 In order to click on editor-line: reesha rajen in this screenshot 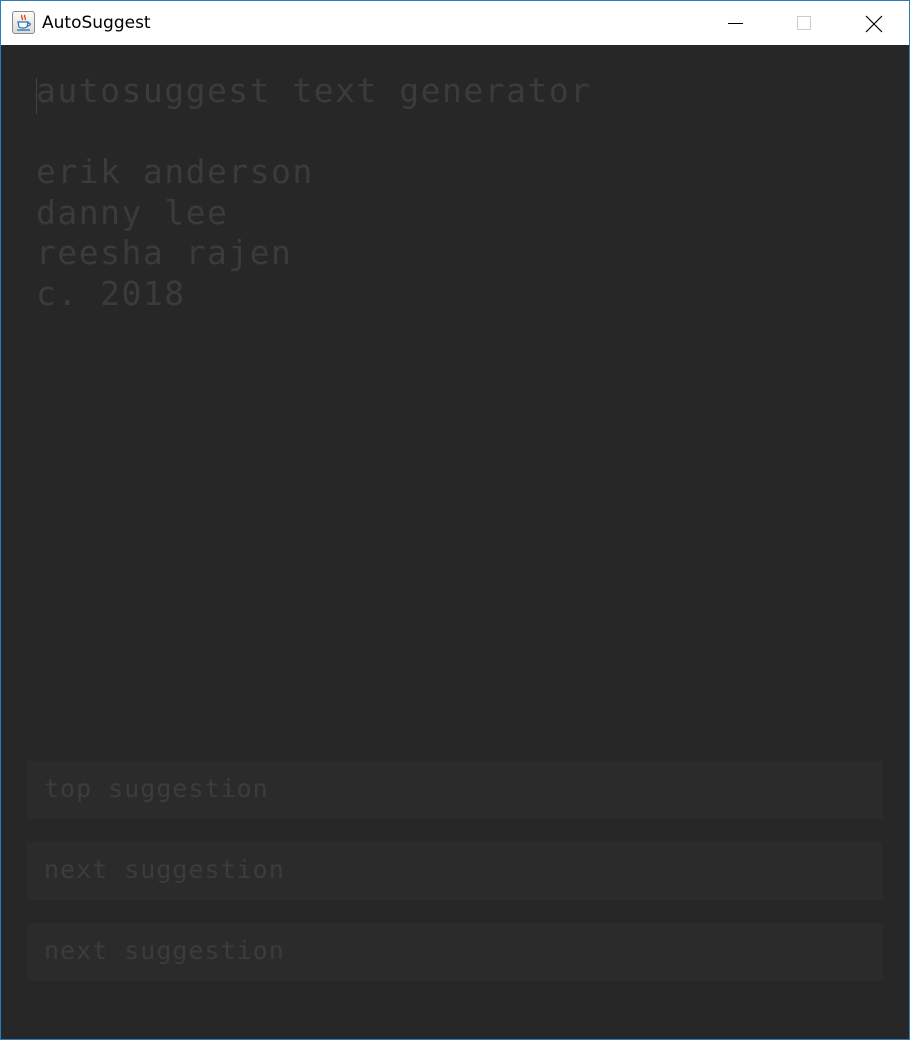, I will do `click(164, 252)`.